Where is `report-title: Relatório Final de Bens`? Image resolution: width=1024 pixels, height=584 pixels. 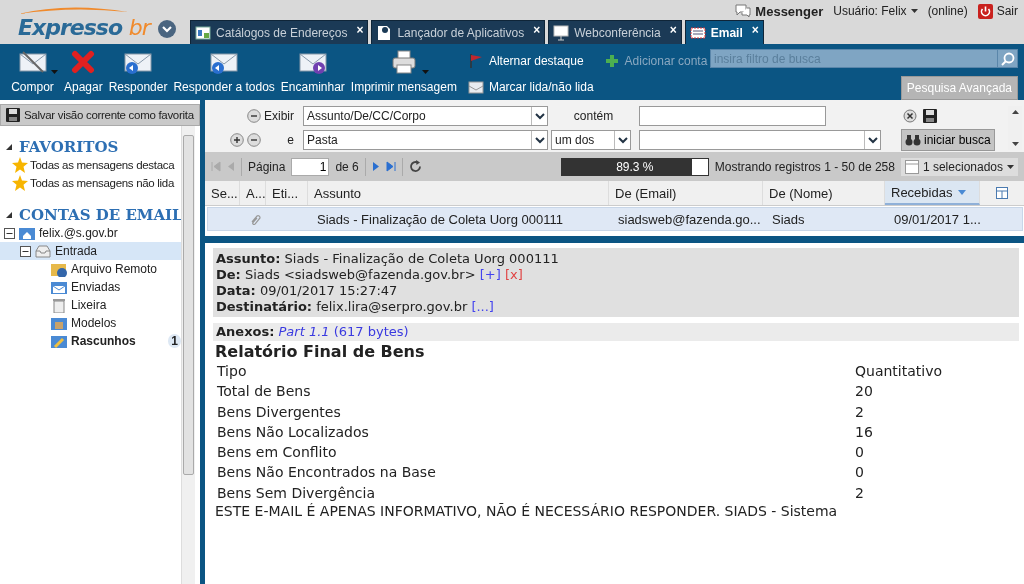
report-title: Relatório Final de Bens is located at coordinates (320, 351).